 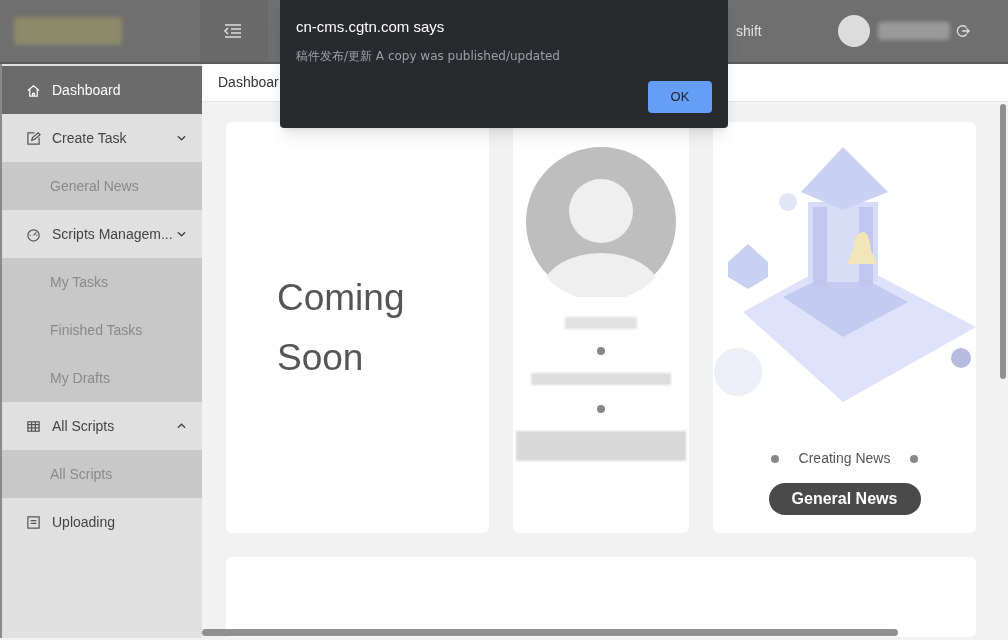 What do you see at coordinates (33, 426) in the screenshot?
I see `table-icon` at bounding box center [33, 426].